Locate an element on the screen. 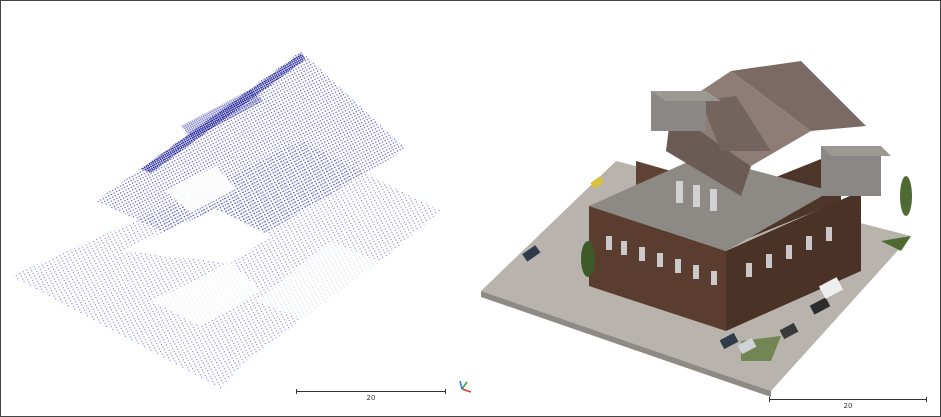 The width and height of the screenshot is (941, 417). scale-bar-right: 20 is located at coordinates (848, 404).